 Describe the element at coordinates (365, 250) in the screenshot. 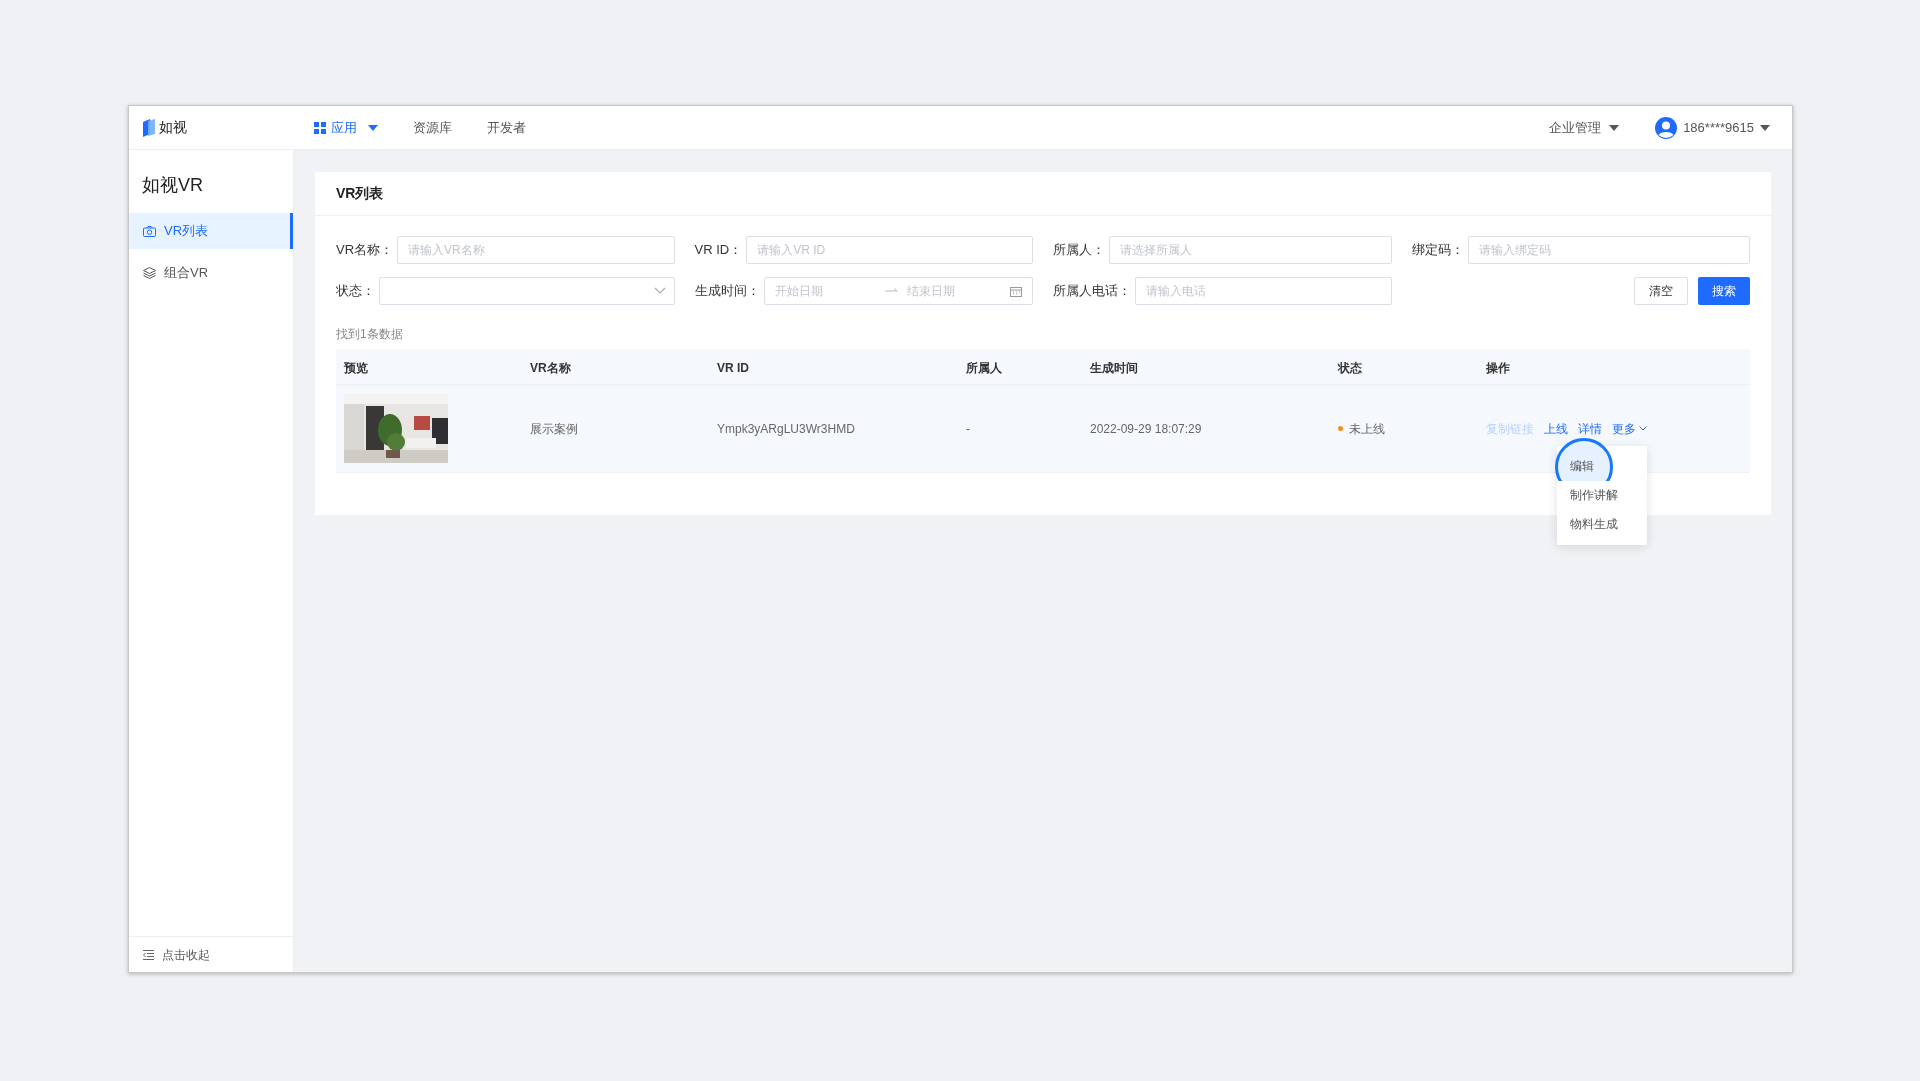

I see `filter-label: VR名称：` at that location.